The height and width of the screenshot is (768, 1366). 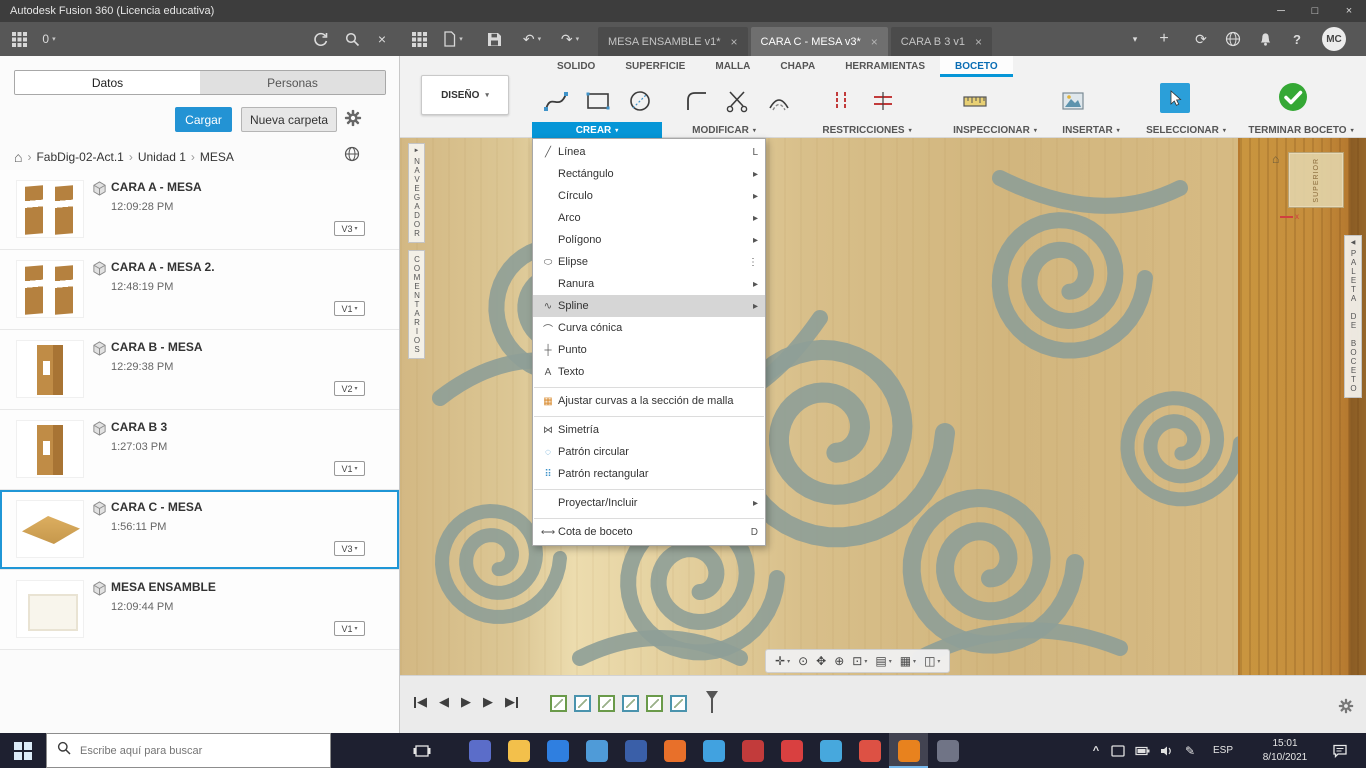 I want to click on task-view-icon, so click(x=422, y=750).